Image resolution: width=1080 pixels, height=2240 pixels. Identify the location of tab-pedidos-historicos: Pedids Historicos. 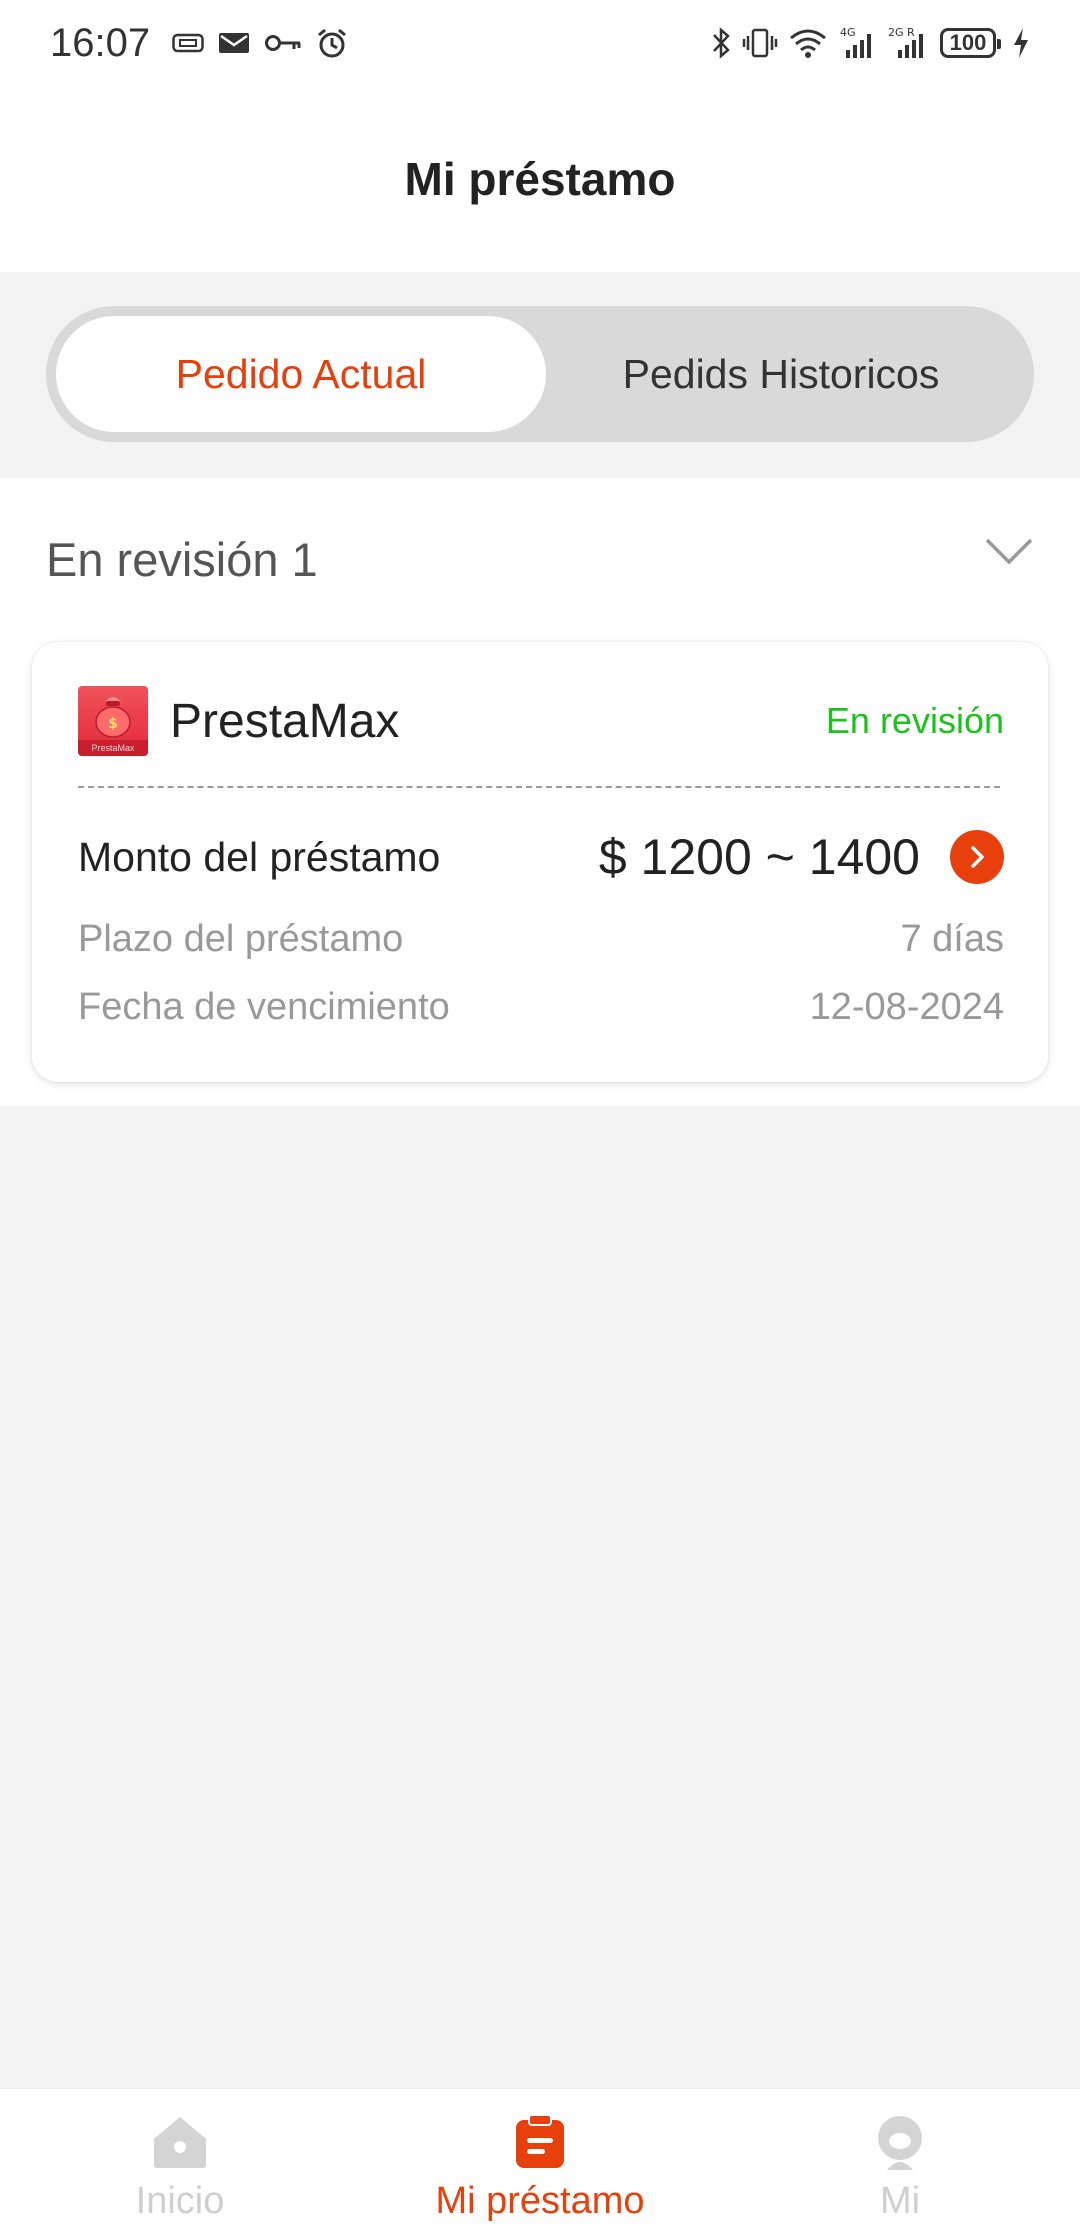
(781, 374).